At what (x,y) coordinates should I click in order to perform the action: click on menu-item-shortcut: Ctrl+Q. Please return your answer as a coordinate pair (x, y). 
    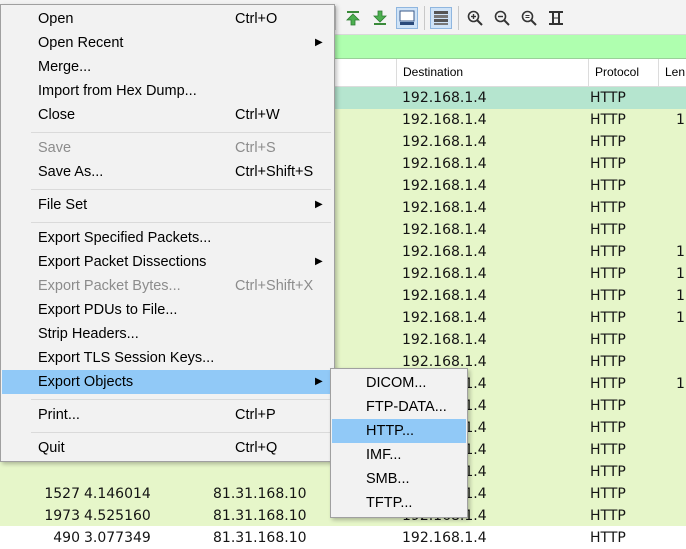
    Looking at the image, I should click on (256, 448).